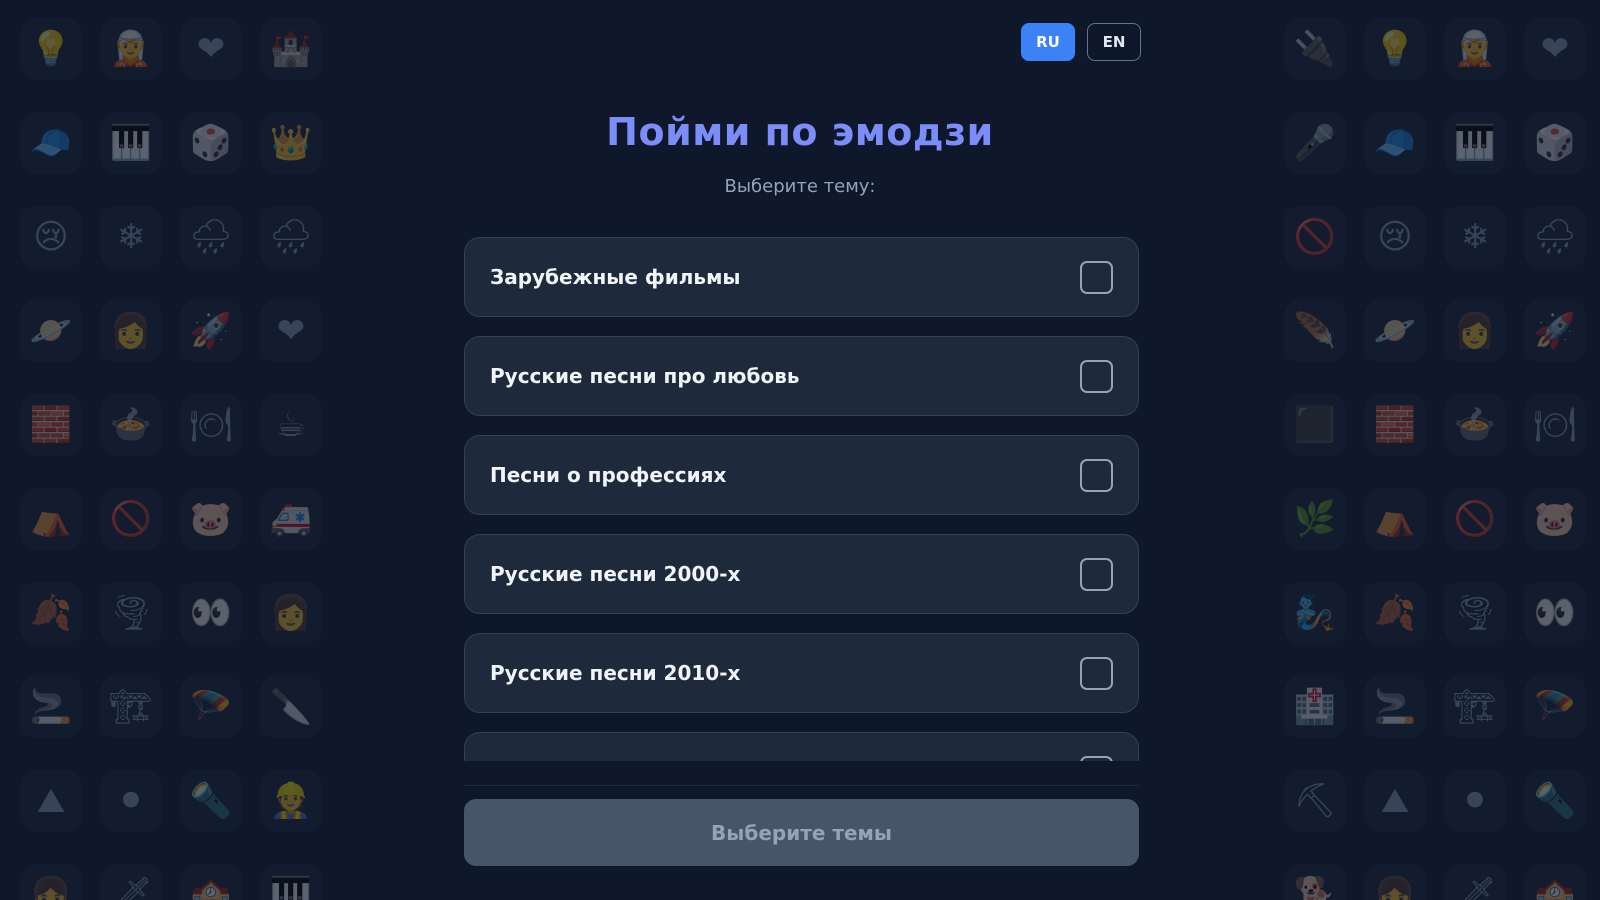  What do you see at coordinates (1315, 801) in the screenshot?
I see `decorative-emoji-icon: ⛏` at bounding box center [1315, 801].